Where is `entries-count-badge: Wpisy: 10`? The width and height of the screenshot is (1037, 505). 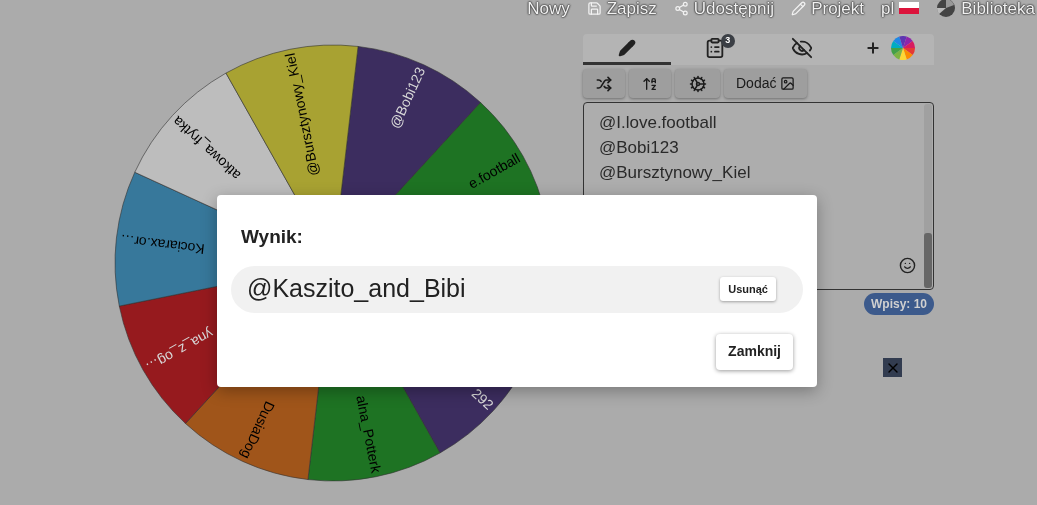 entries-count-badge: Wpisy: 10 is located at coordinates (899, 304).